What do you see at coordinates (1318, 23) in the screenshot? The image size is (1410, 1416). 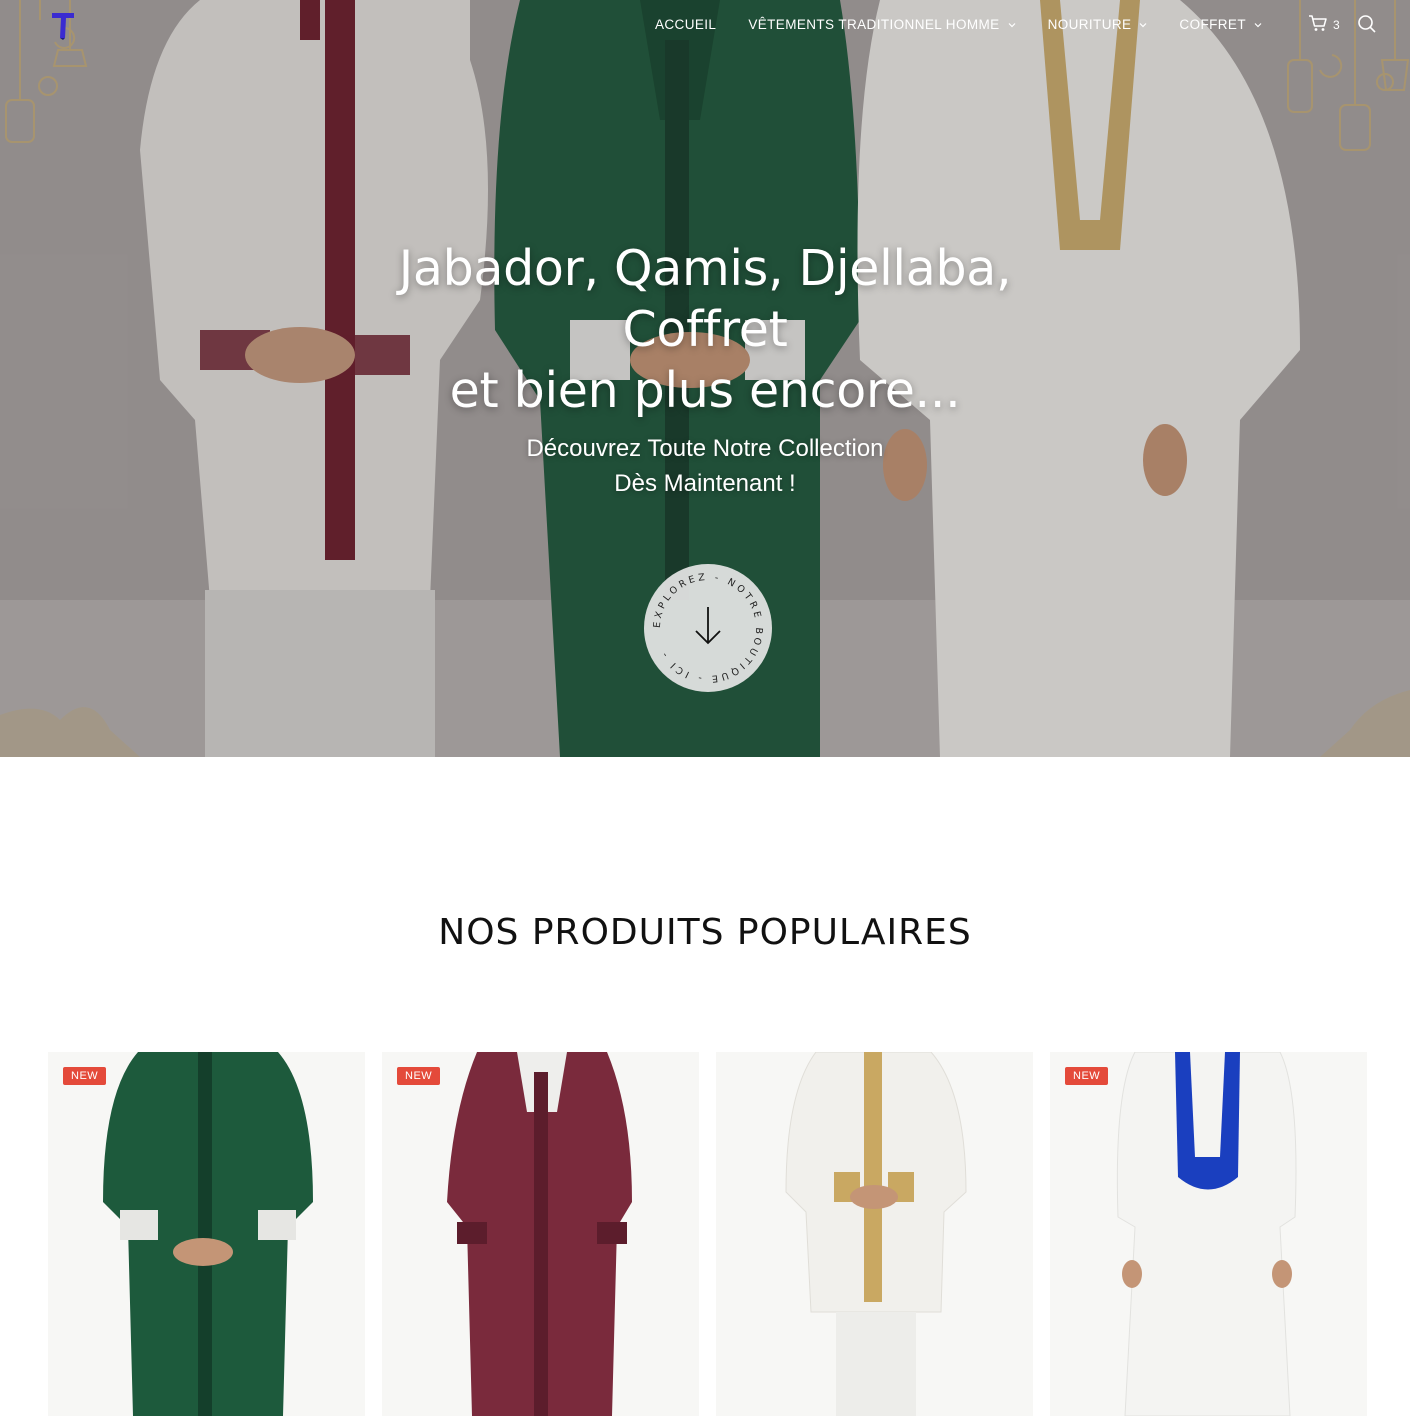 I see `cart-icon` at bounding box center [1318, 23].